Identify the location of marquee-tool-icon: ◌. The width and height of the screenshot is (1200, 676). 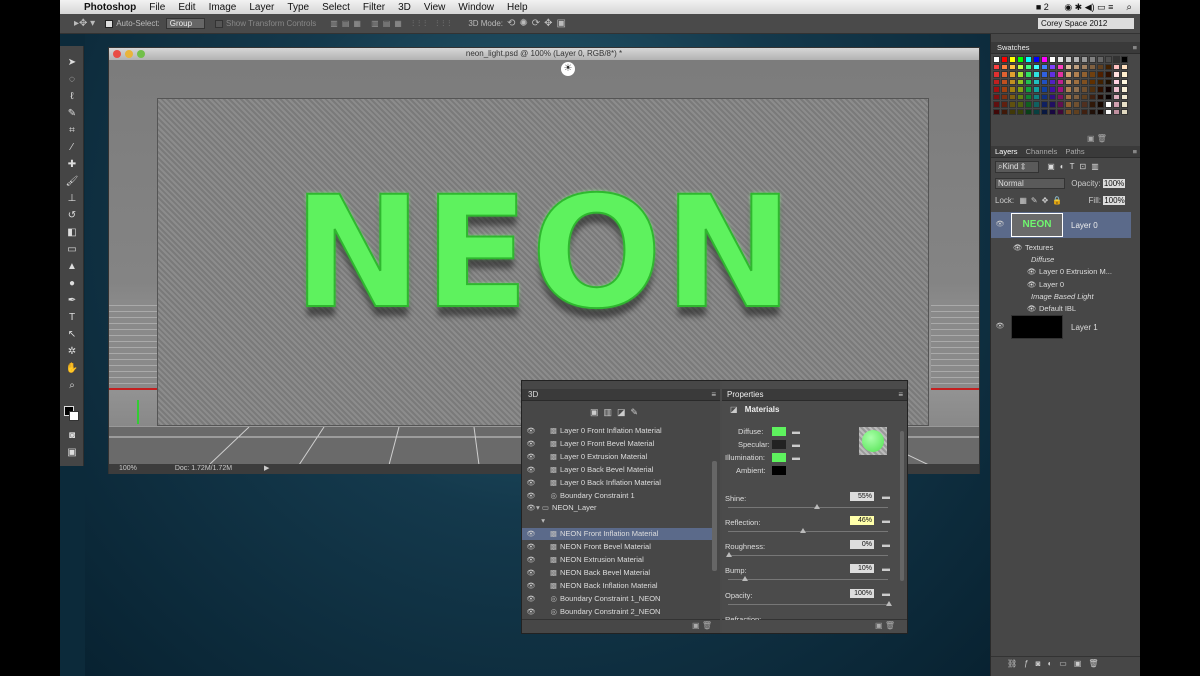
(72, 80).